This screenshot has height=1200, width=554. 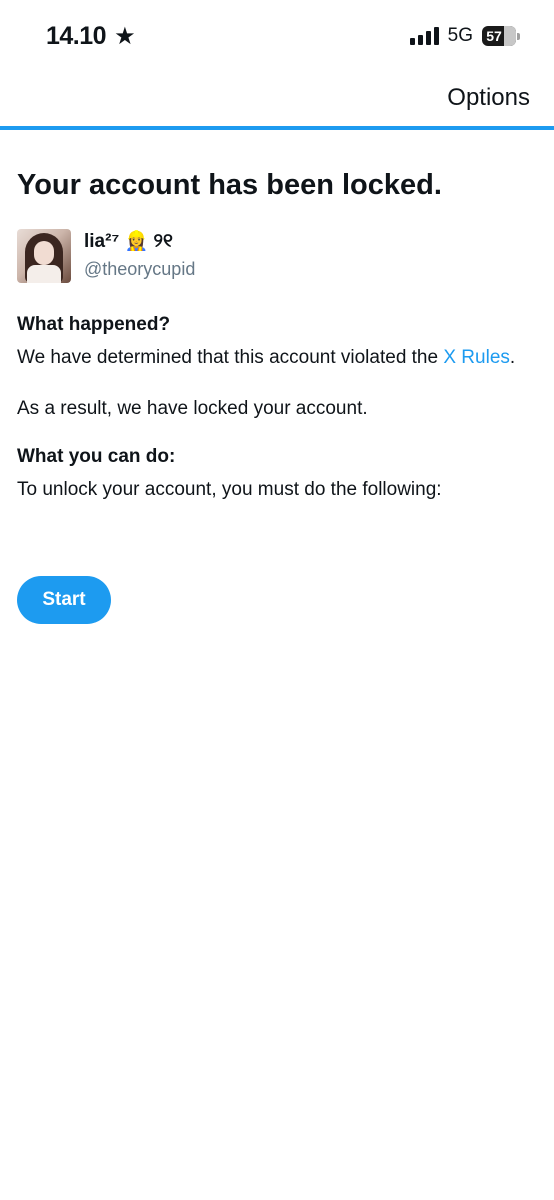 I want to click on signal-icon, so click(x=424, y=36).